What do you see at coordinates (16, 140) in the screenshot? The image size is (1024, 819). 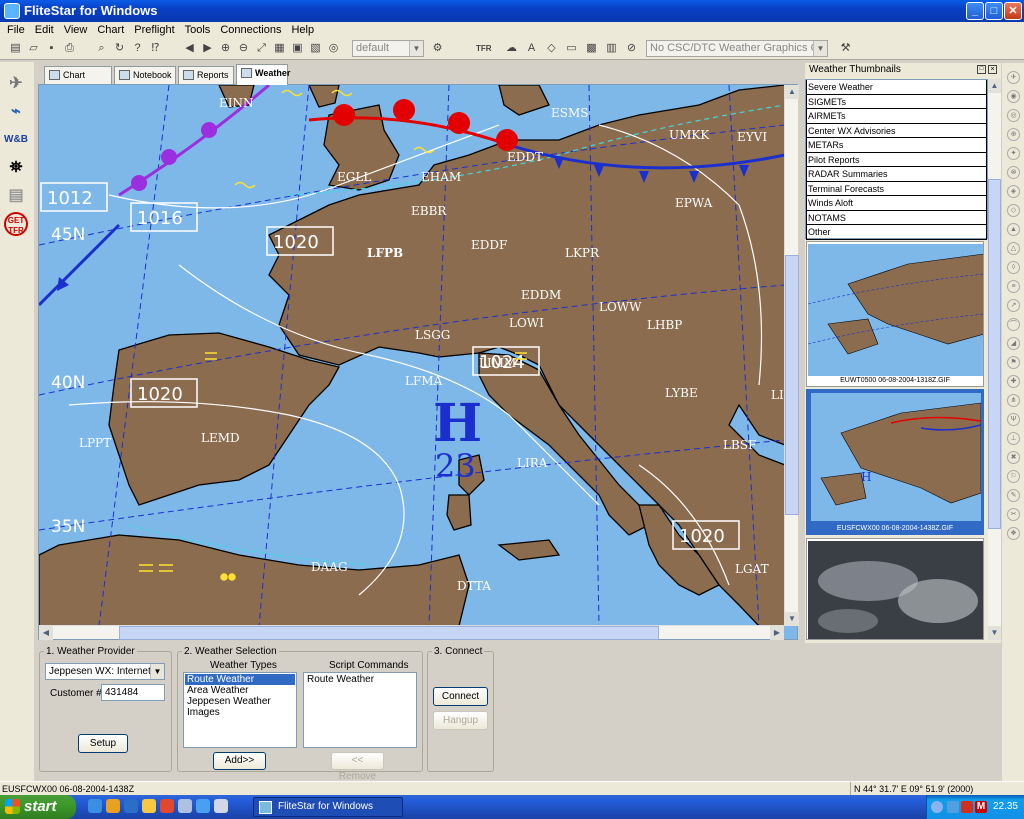 I see `weight-balance-icon: W&B` at bounding box center [16, 140].